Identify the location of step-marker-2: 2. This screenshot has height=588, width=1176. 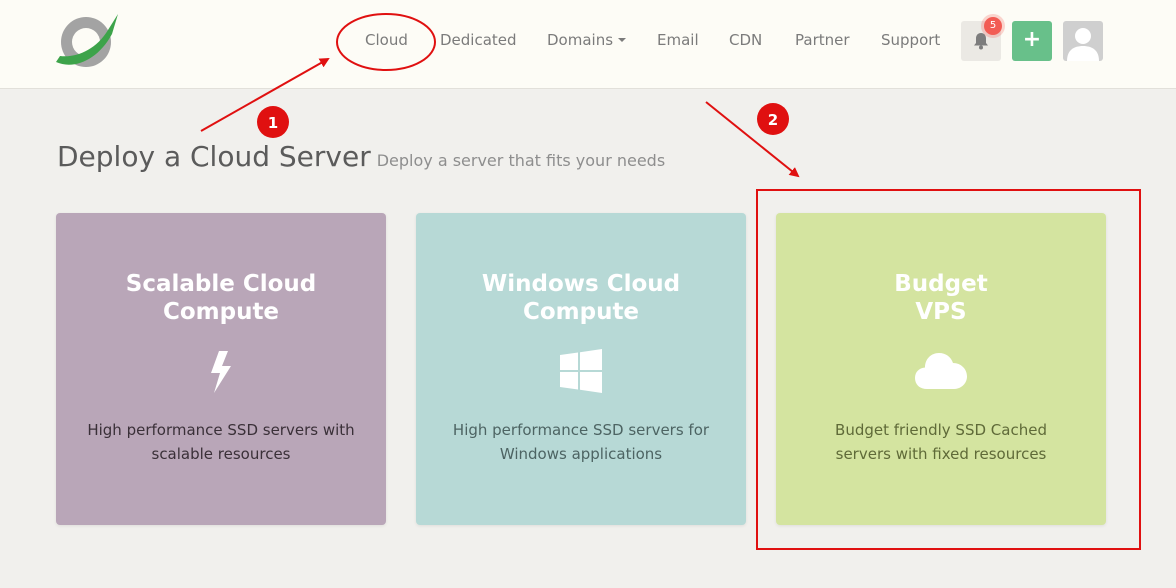
(773, 119).